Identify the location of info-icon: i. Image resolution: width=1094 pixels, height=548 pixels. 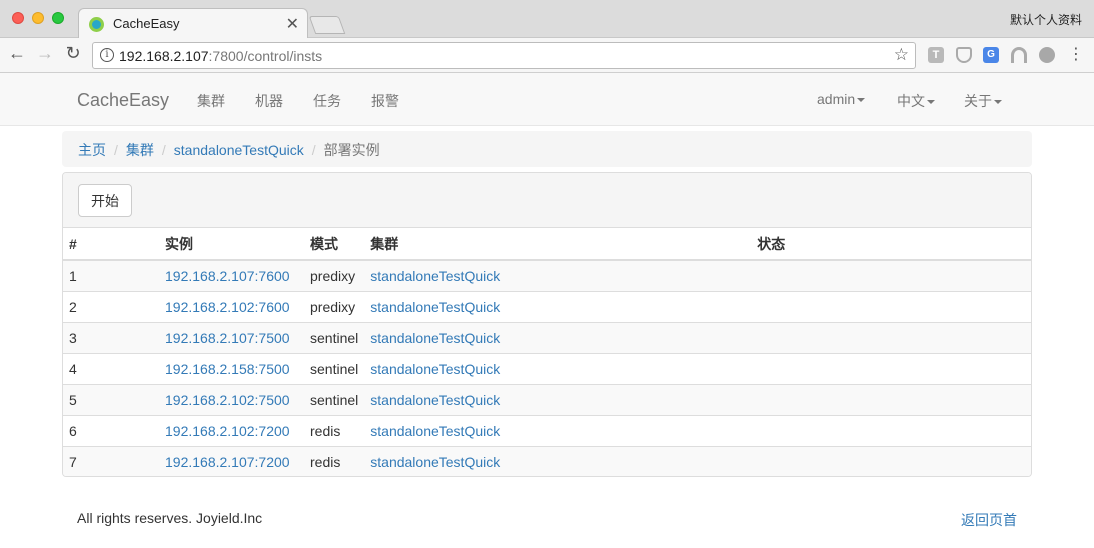
(107, 55).